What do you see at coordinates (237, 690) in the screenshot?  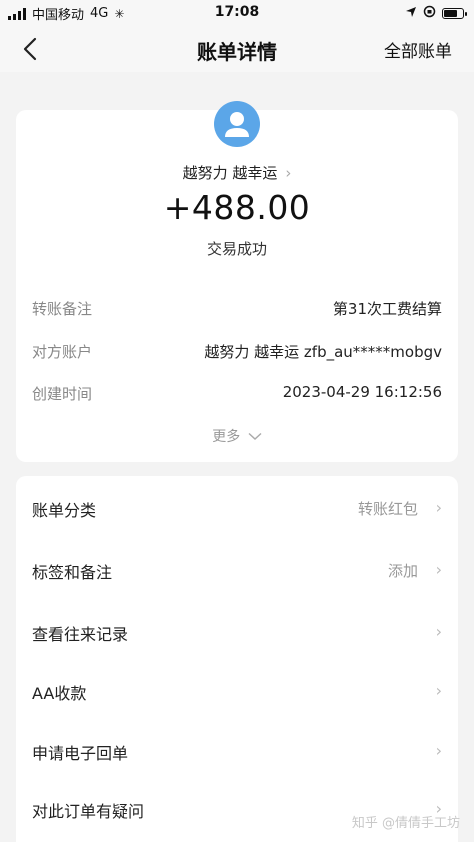 I see `menu-item-aa-collect: AA收款 ›` at bounding box center [237, 690].